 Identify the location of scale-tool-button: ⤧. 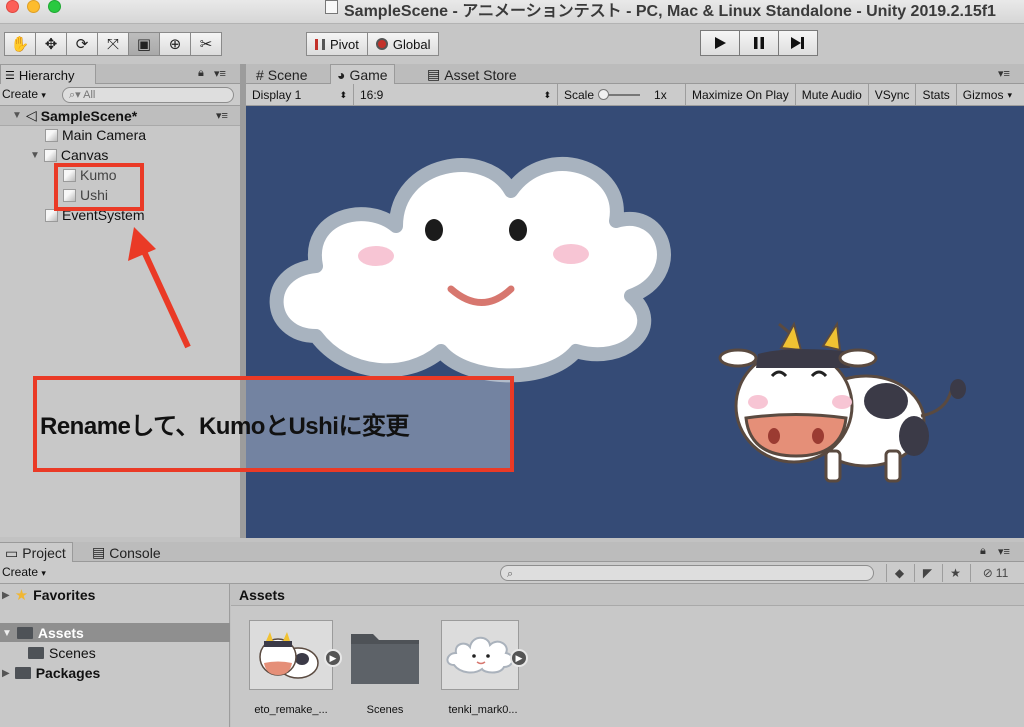
(113, 44).